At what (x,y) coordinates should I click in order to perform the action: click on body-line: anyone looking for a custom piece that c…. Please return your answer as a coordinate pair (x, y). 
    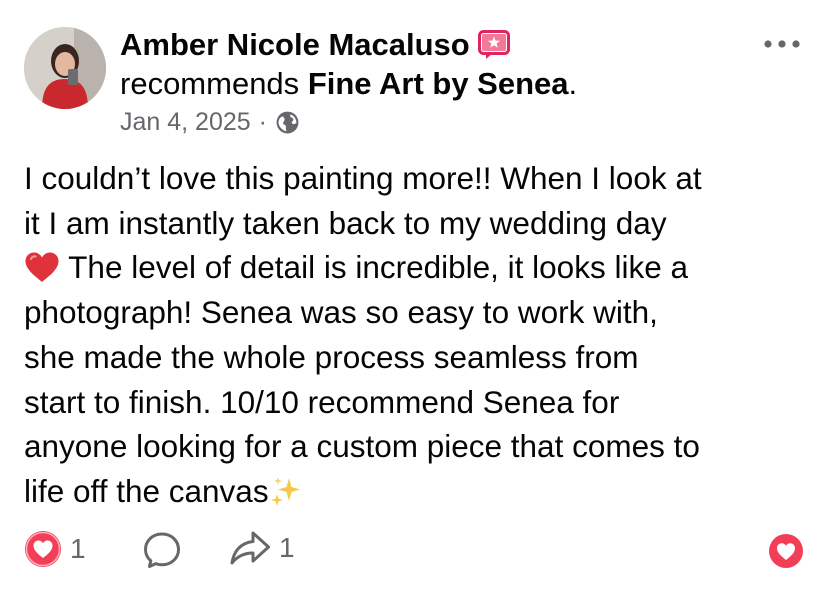
    Looking at the image, I should click on (362, 446).